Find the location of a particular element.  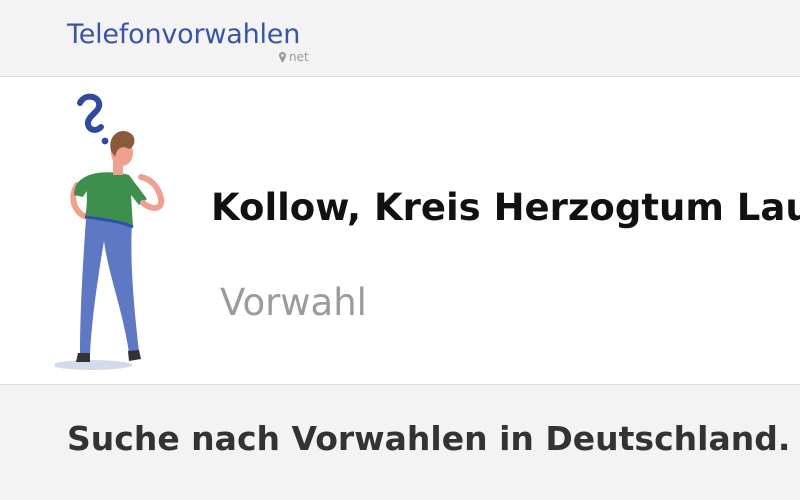

site-logo-link: Telefonvorwahlen net is located at coordinates (188, 41).